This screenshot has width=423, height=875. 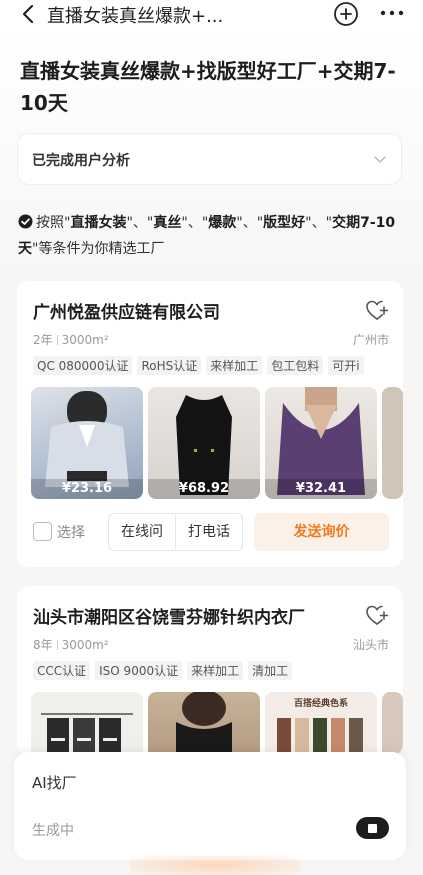 What do you see at coordinates (370, 340) in the screenshot?
I see `factory-city: 广州市` at bounding box center [370, 340].